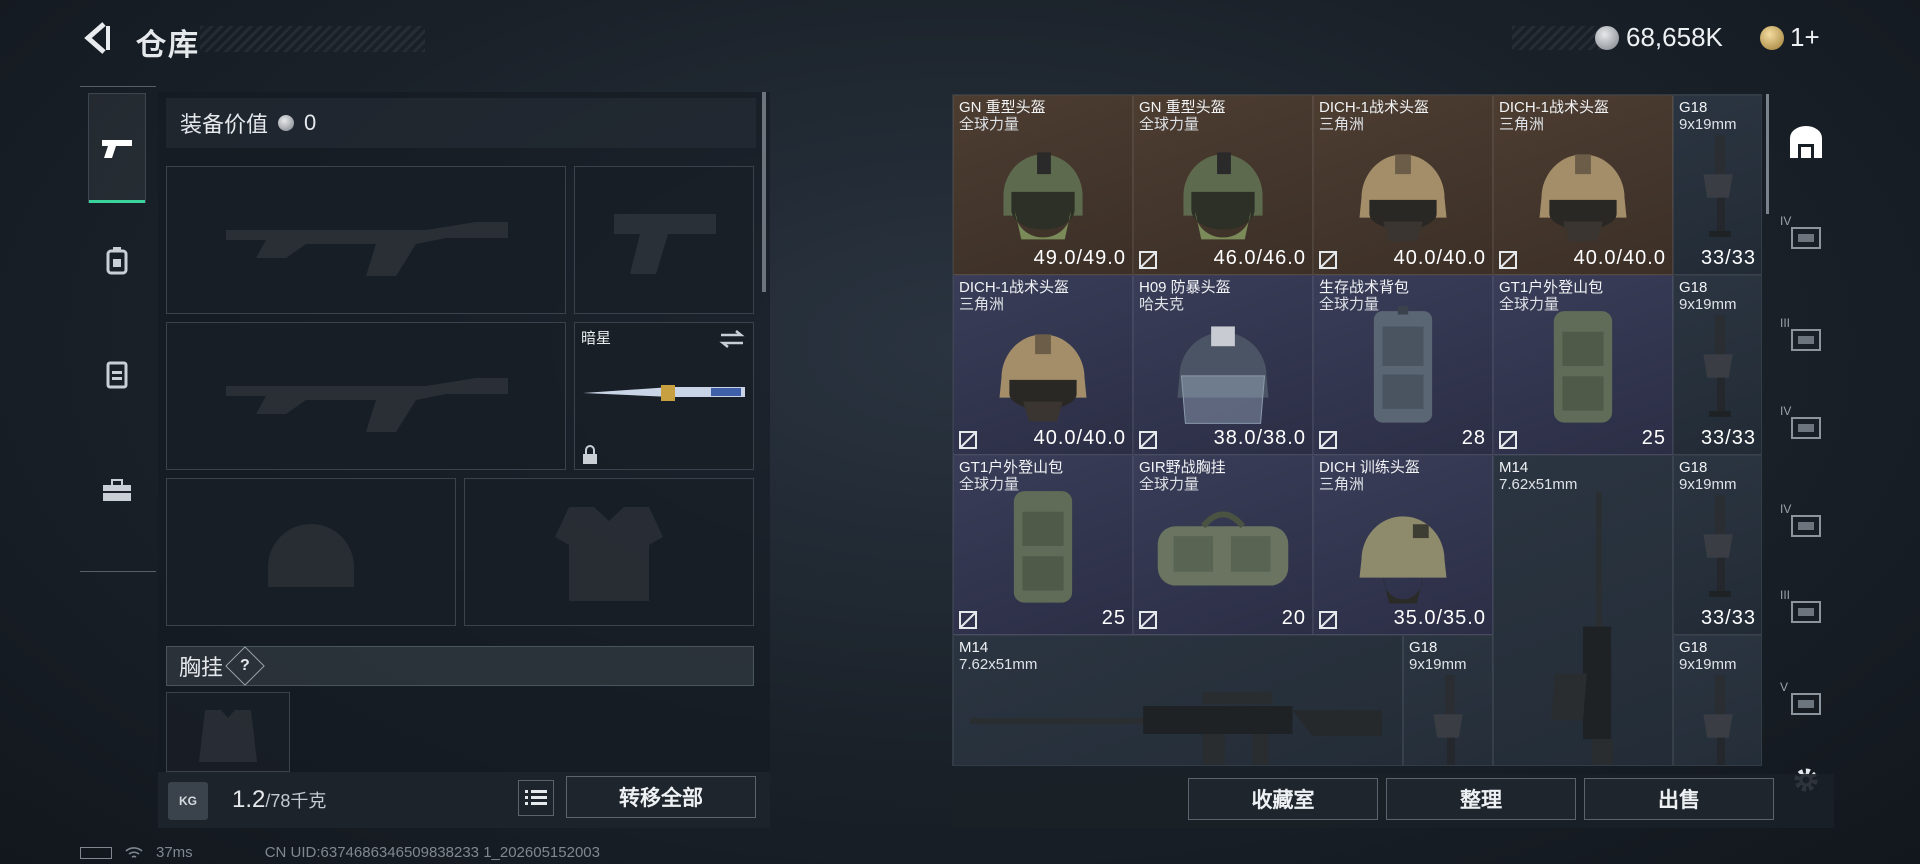 The image size is (1920, 864). I want to click on chest-rig-slot, so click(228, 732).